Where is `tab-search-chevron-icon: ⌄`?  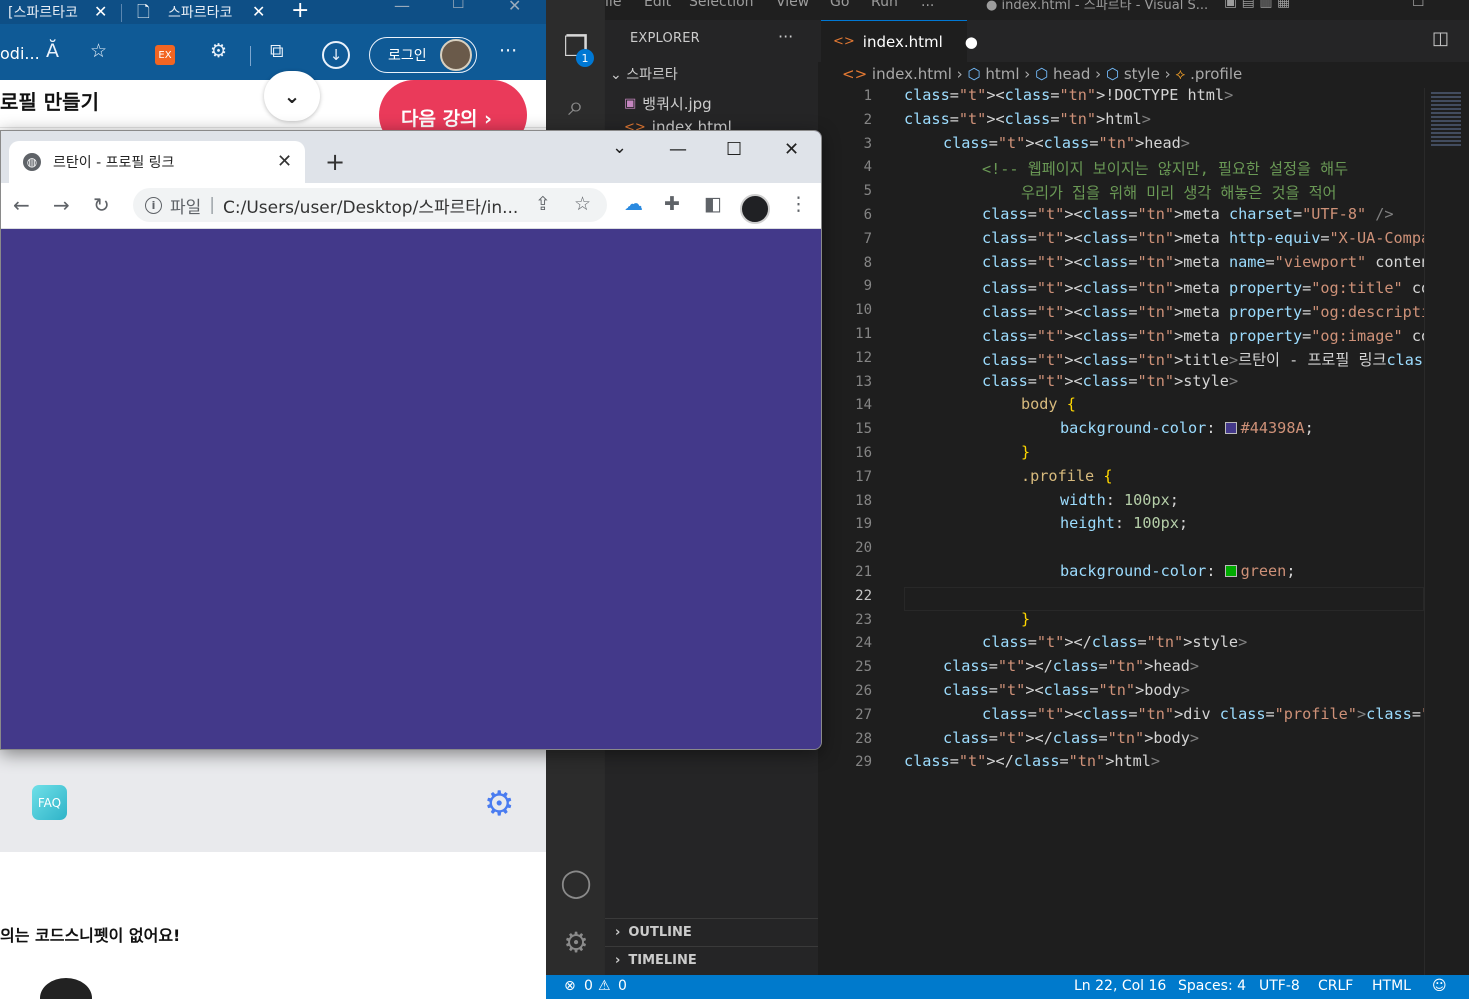 tab-search-chevron-icon: ⌄ is located at coordinates (619, 147).